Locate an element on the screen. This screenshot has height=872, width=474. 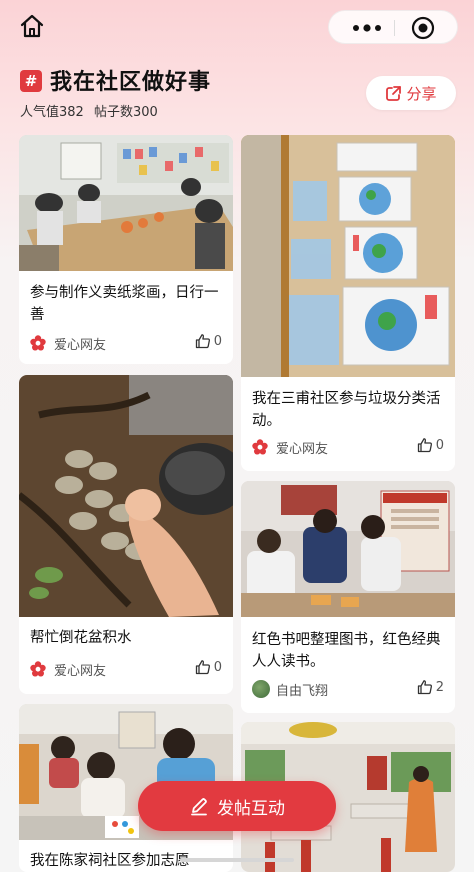
mini-program-capsule is located at coordinates (393, 27).